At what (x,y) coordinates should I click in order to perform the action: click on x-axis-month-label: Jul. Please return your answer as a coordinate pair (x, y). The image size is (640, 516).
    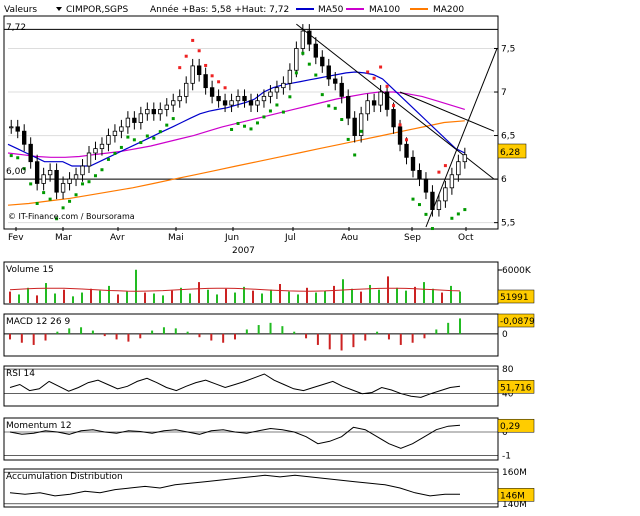
    Looking at the image, I should click on (290, 238).